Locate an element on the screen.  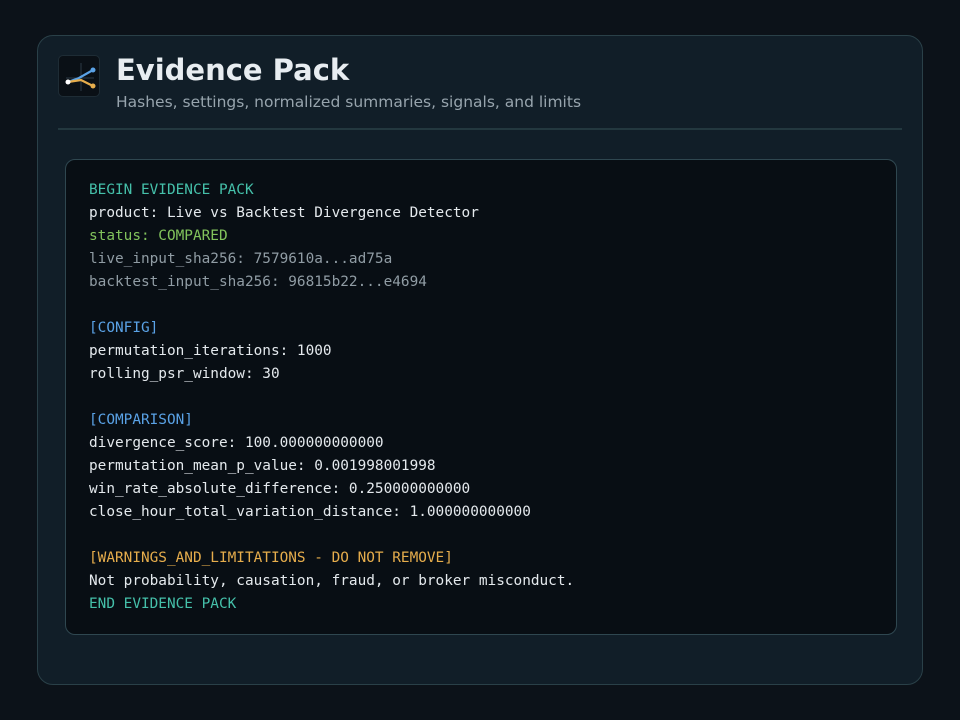
pack-end-line: END EVIDENCE PACK is located at coordinates (163, 604).